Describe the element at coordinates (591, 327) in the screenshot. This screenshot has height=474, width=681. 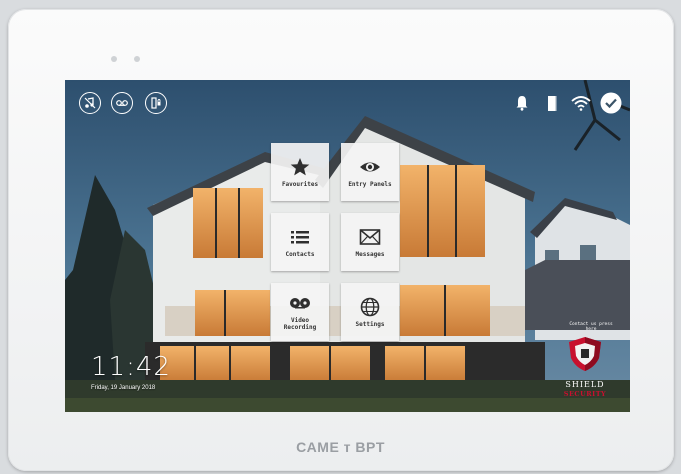
I see `contact-hint: Contact us press here` at that location.